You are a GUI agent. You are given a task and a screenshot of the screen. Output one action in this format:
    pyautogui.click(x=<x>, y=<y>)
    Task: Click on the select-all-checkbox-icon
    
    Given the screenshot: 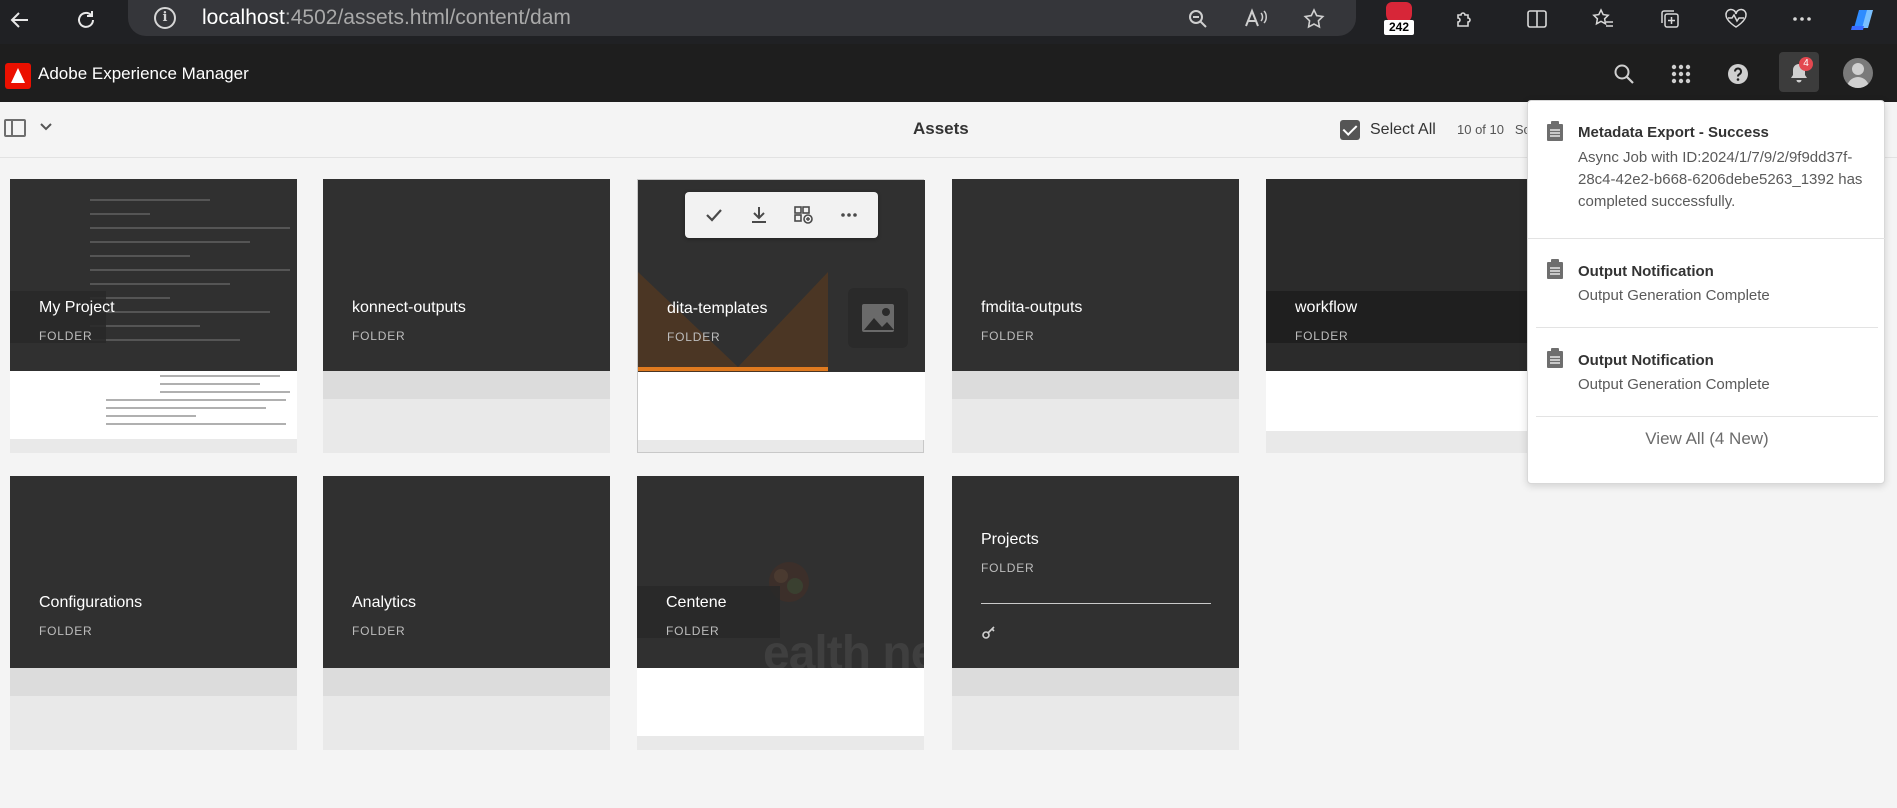 What is the action you would take?
    pyautogui.click(x=1350, y=130)
    